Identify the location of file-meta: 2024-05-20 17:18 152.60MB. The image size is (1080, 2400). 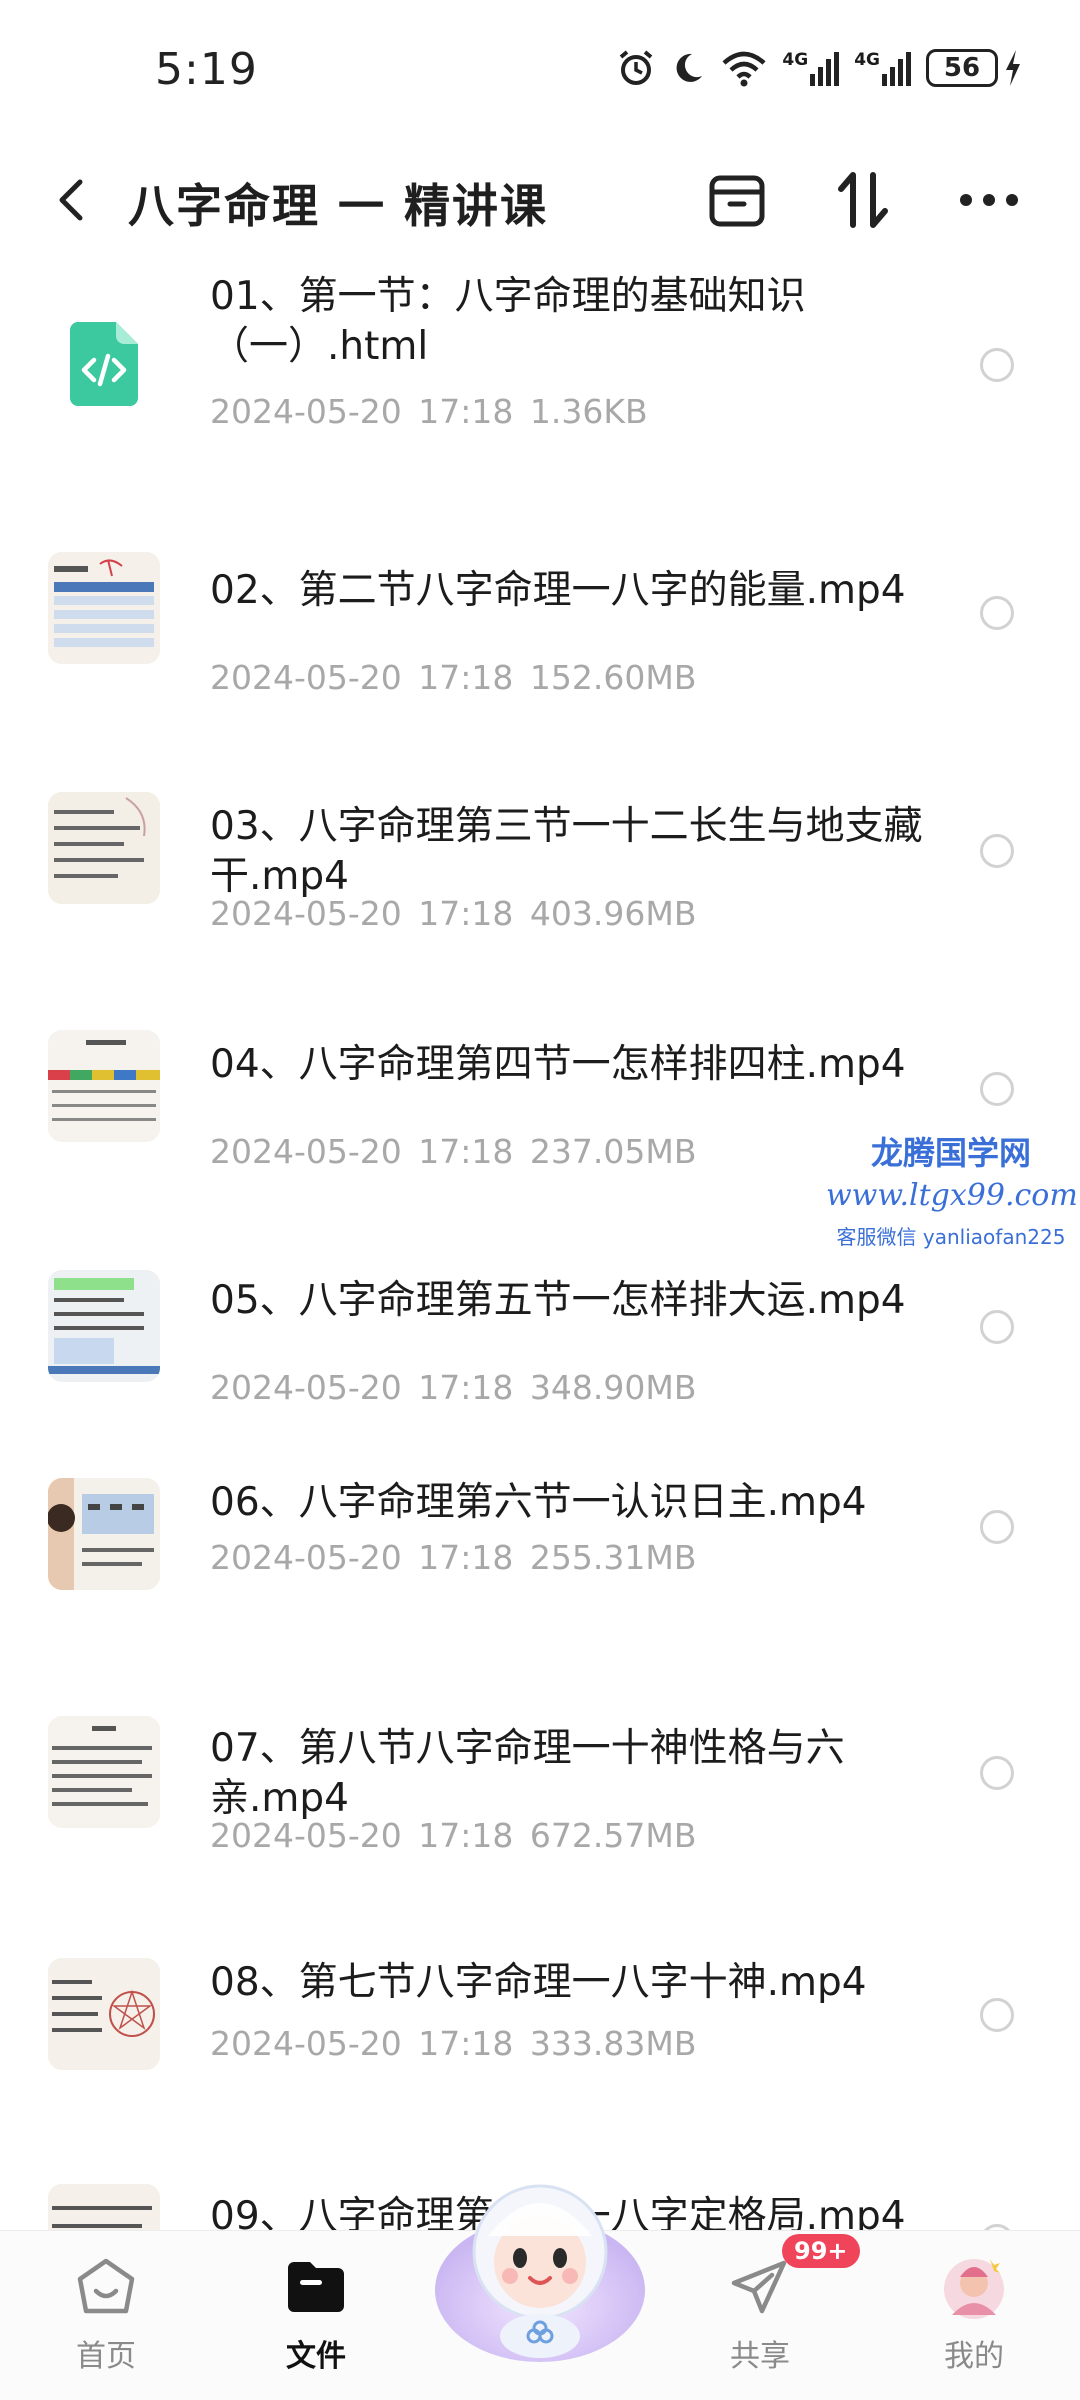
(453, 677).